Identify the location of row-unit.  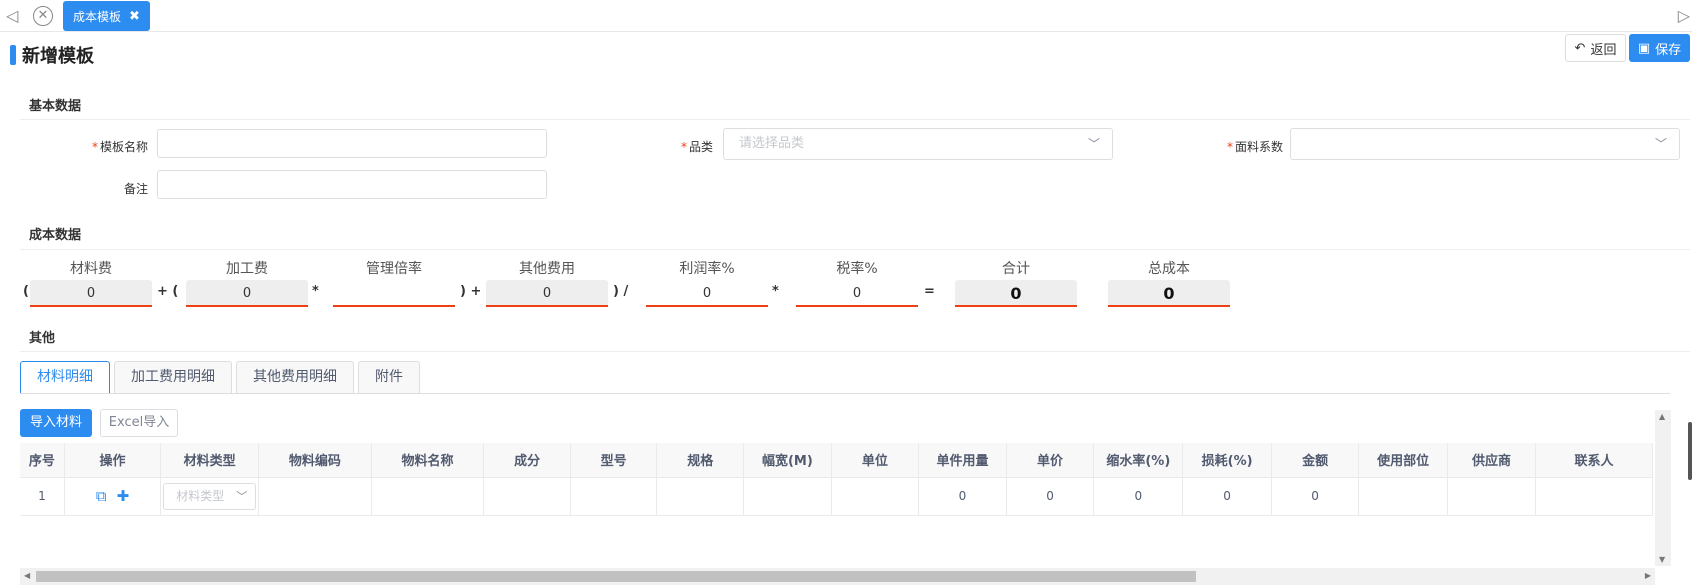
(875, 496).